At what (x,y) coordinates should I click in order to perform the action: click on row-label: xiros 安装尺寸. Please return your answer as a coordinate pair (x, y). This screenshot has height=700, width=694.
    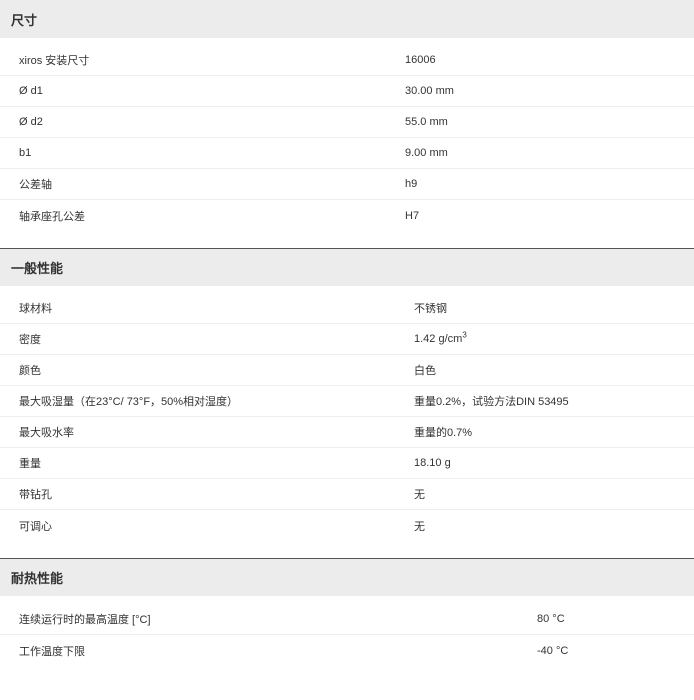
    Looking at the image, I should click on (54, 61).